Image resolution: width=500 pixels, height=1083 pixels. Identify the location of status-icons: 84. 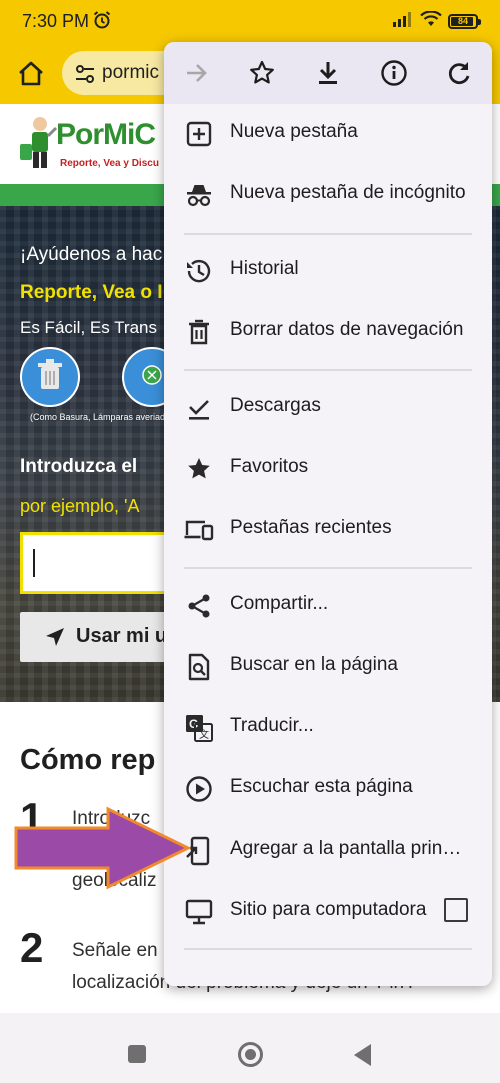
(436, 21).